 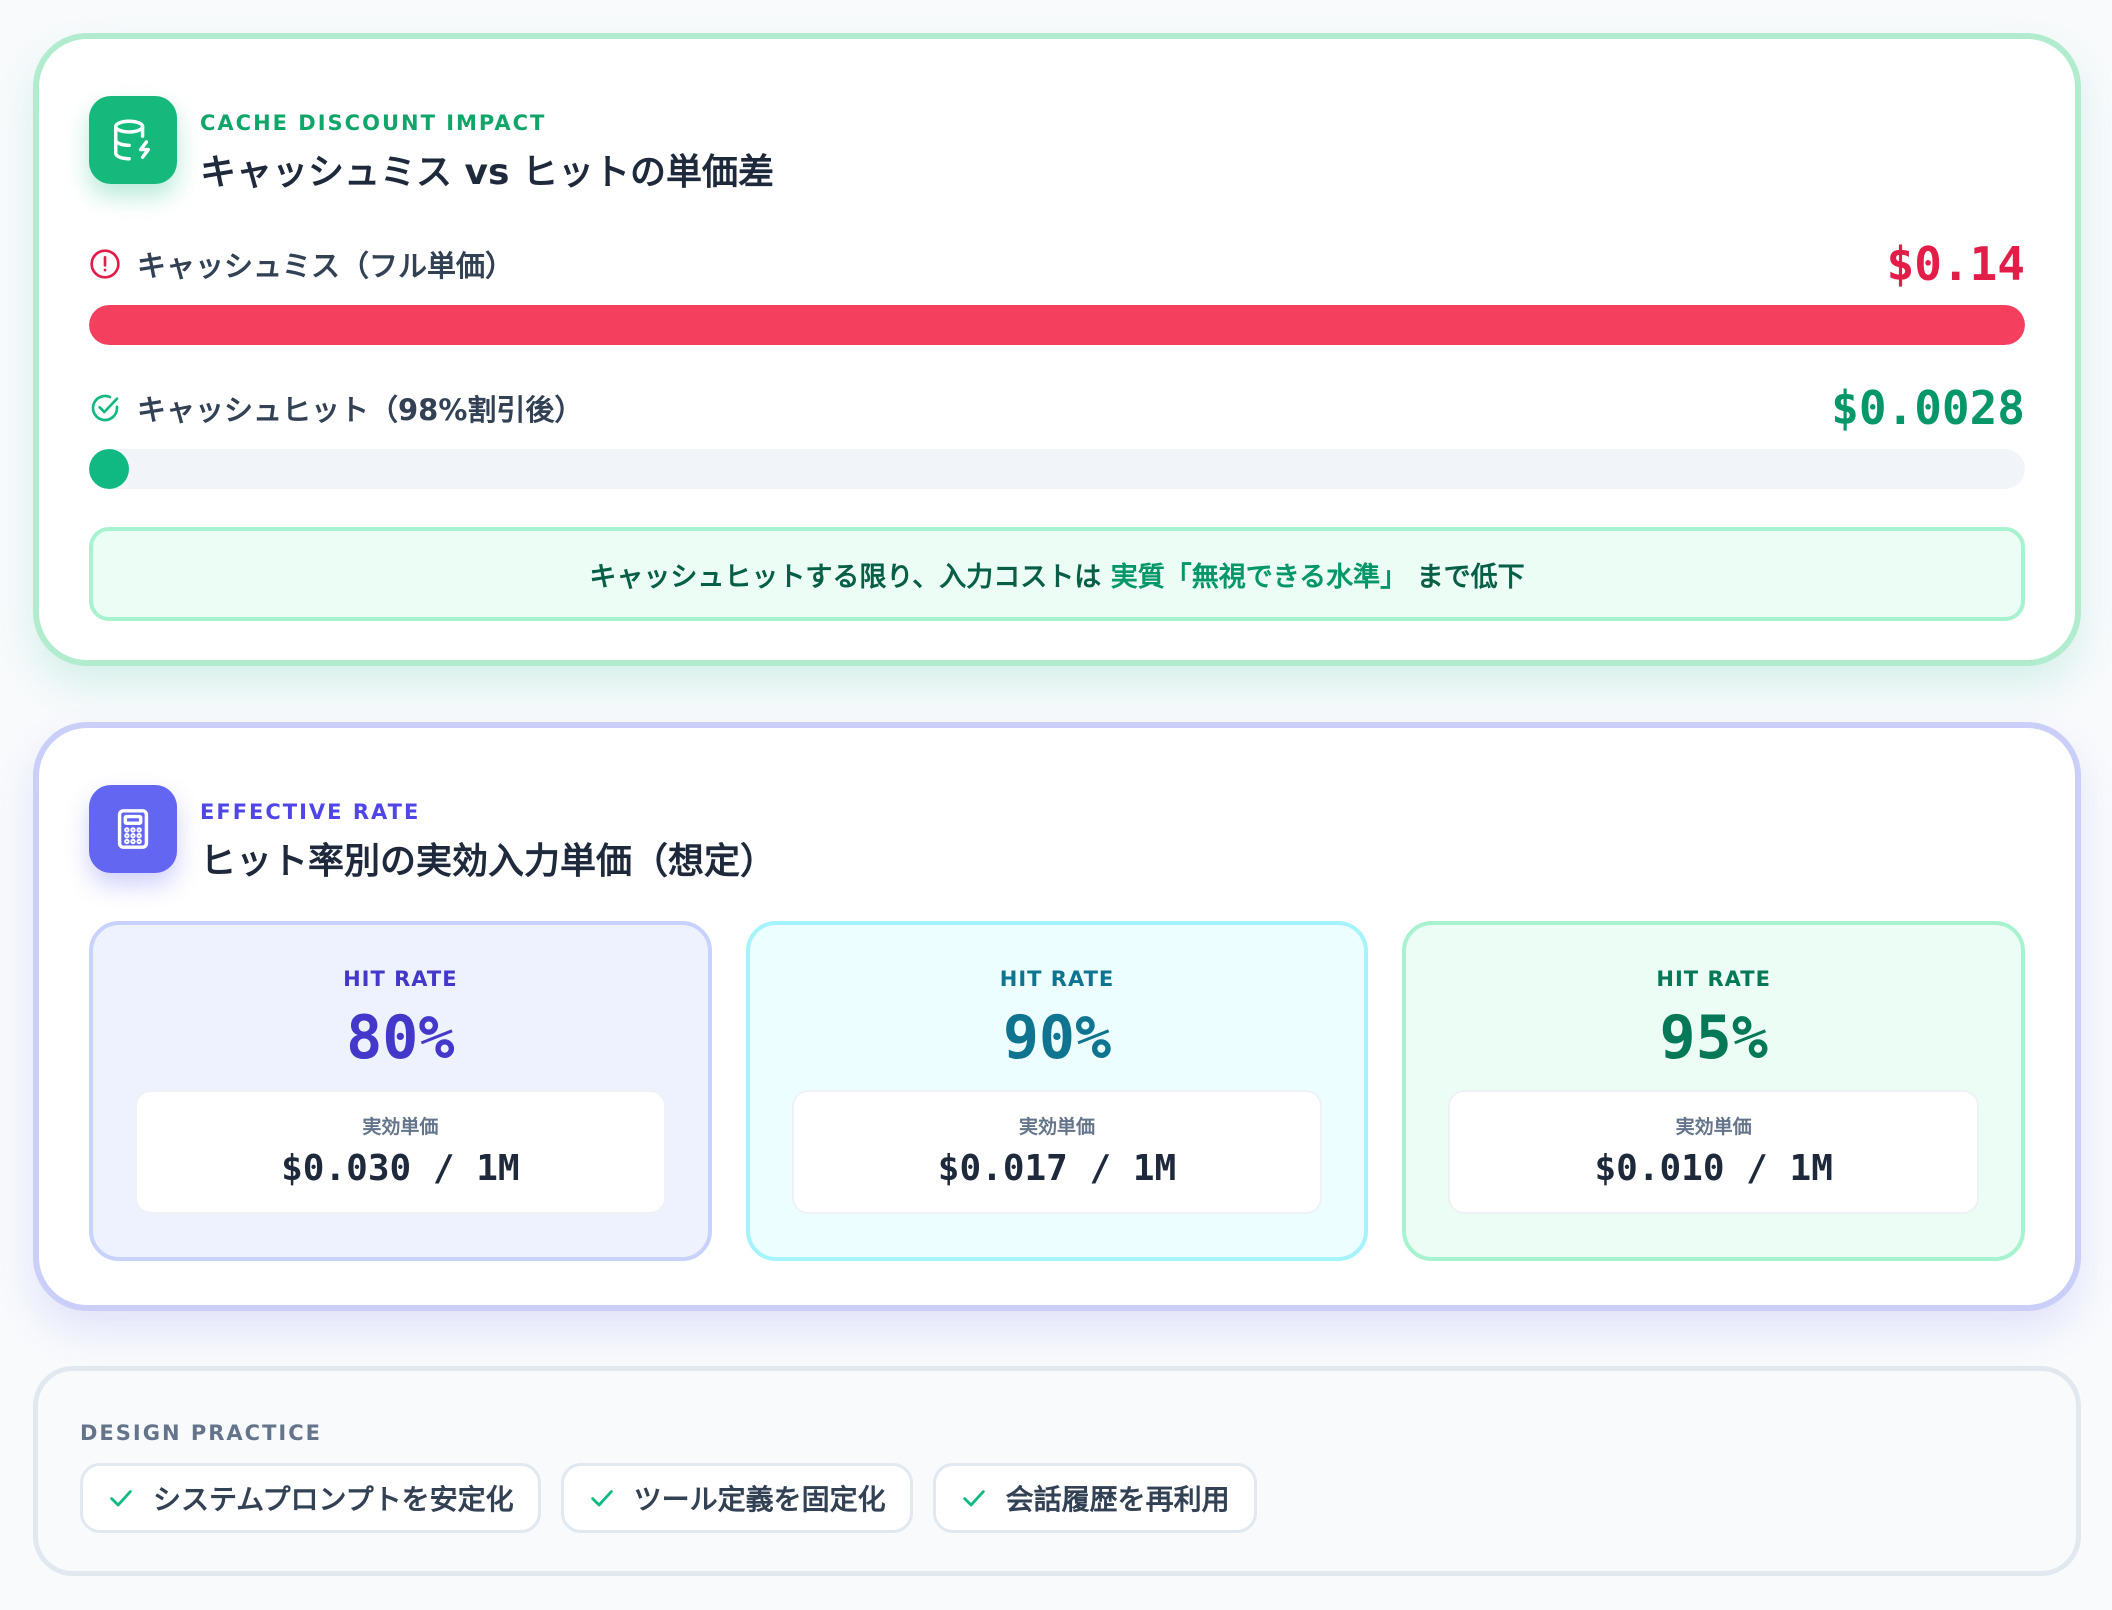 I want to click on hit-value: $0.0028, so click(x=1928, y=408).